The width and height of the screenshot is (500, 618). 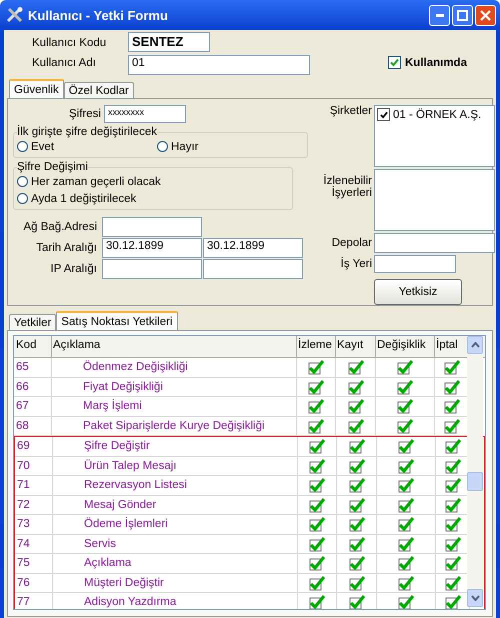 What do you see at coordinates (418, 292) in the screenshot?
I see `unauthorized-button: Yetkisiz` at bounding box center [418, 292].